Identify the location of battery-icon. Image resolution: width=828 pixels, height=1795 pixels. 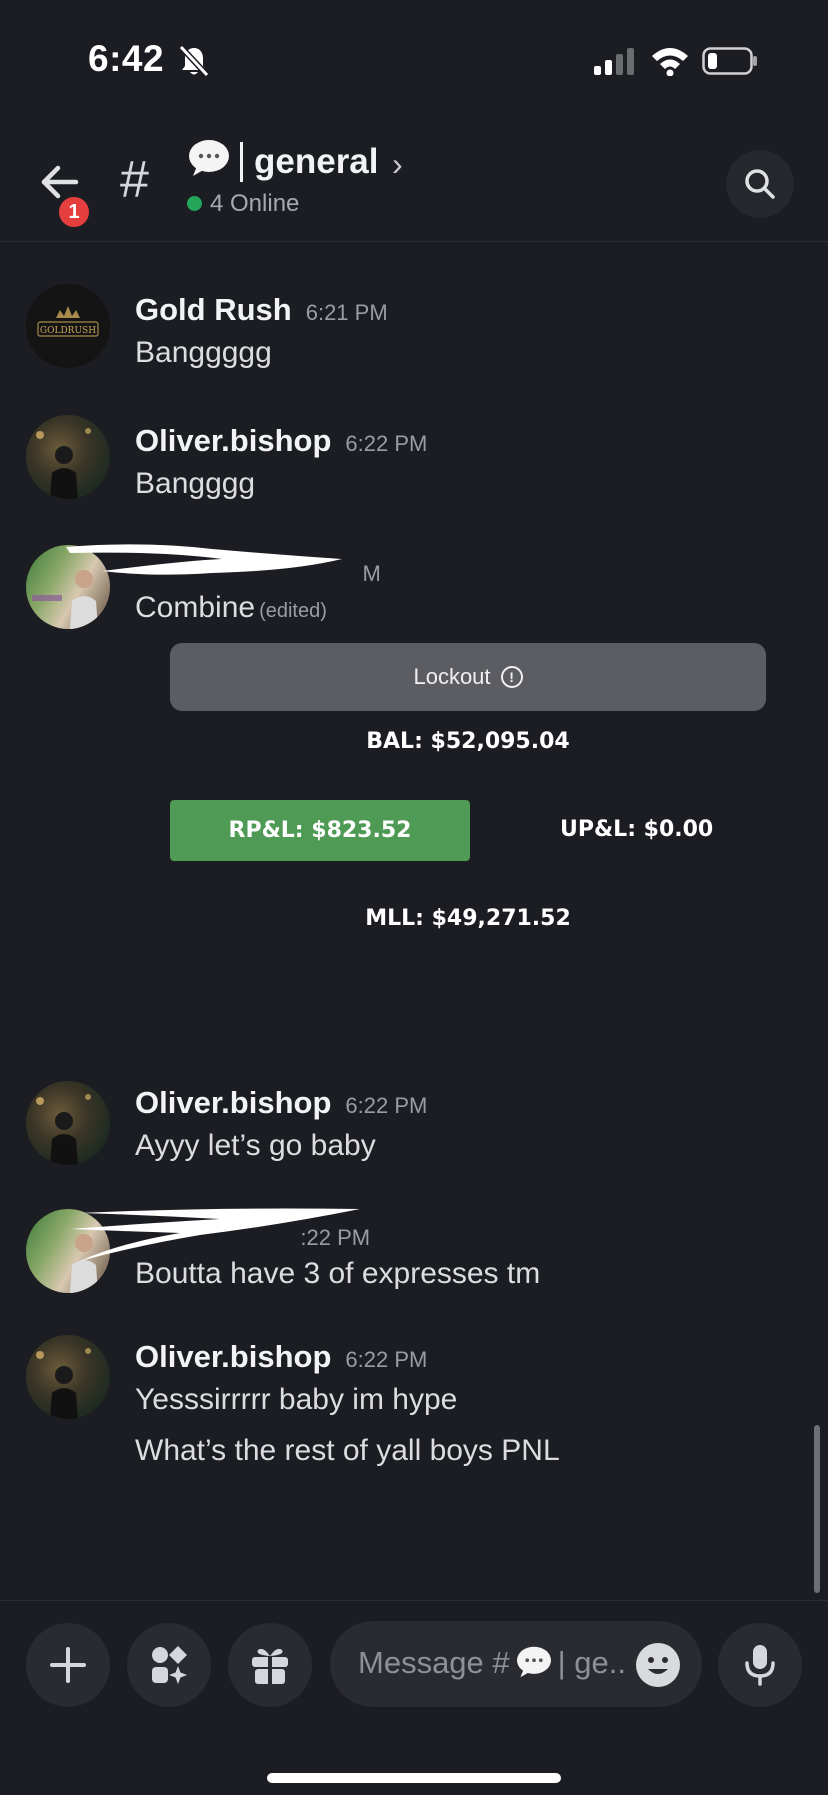
(729, 61).